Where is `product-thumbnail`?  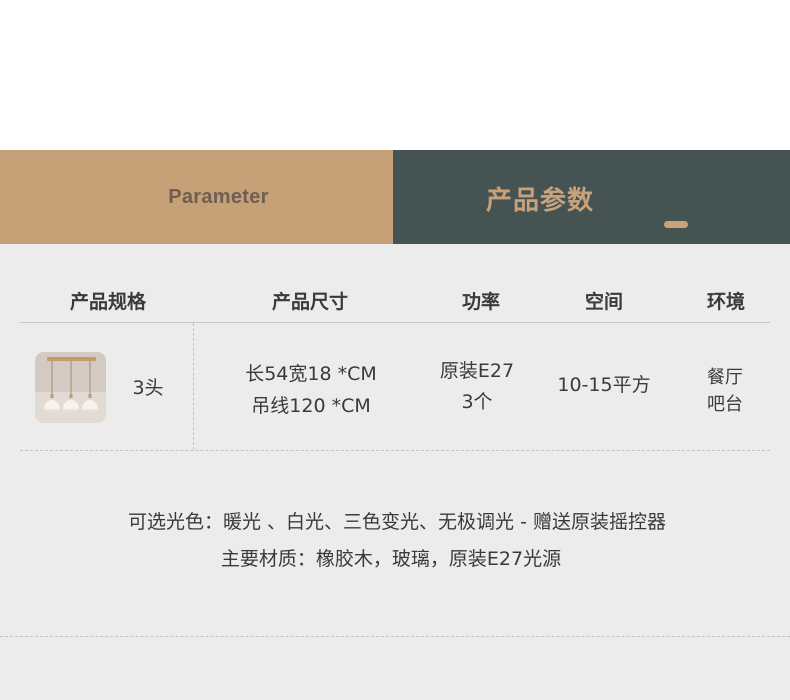 product-thumbnail is located at coordinates (70, 387).